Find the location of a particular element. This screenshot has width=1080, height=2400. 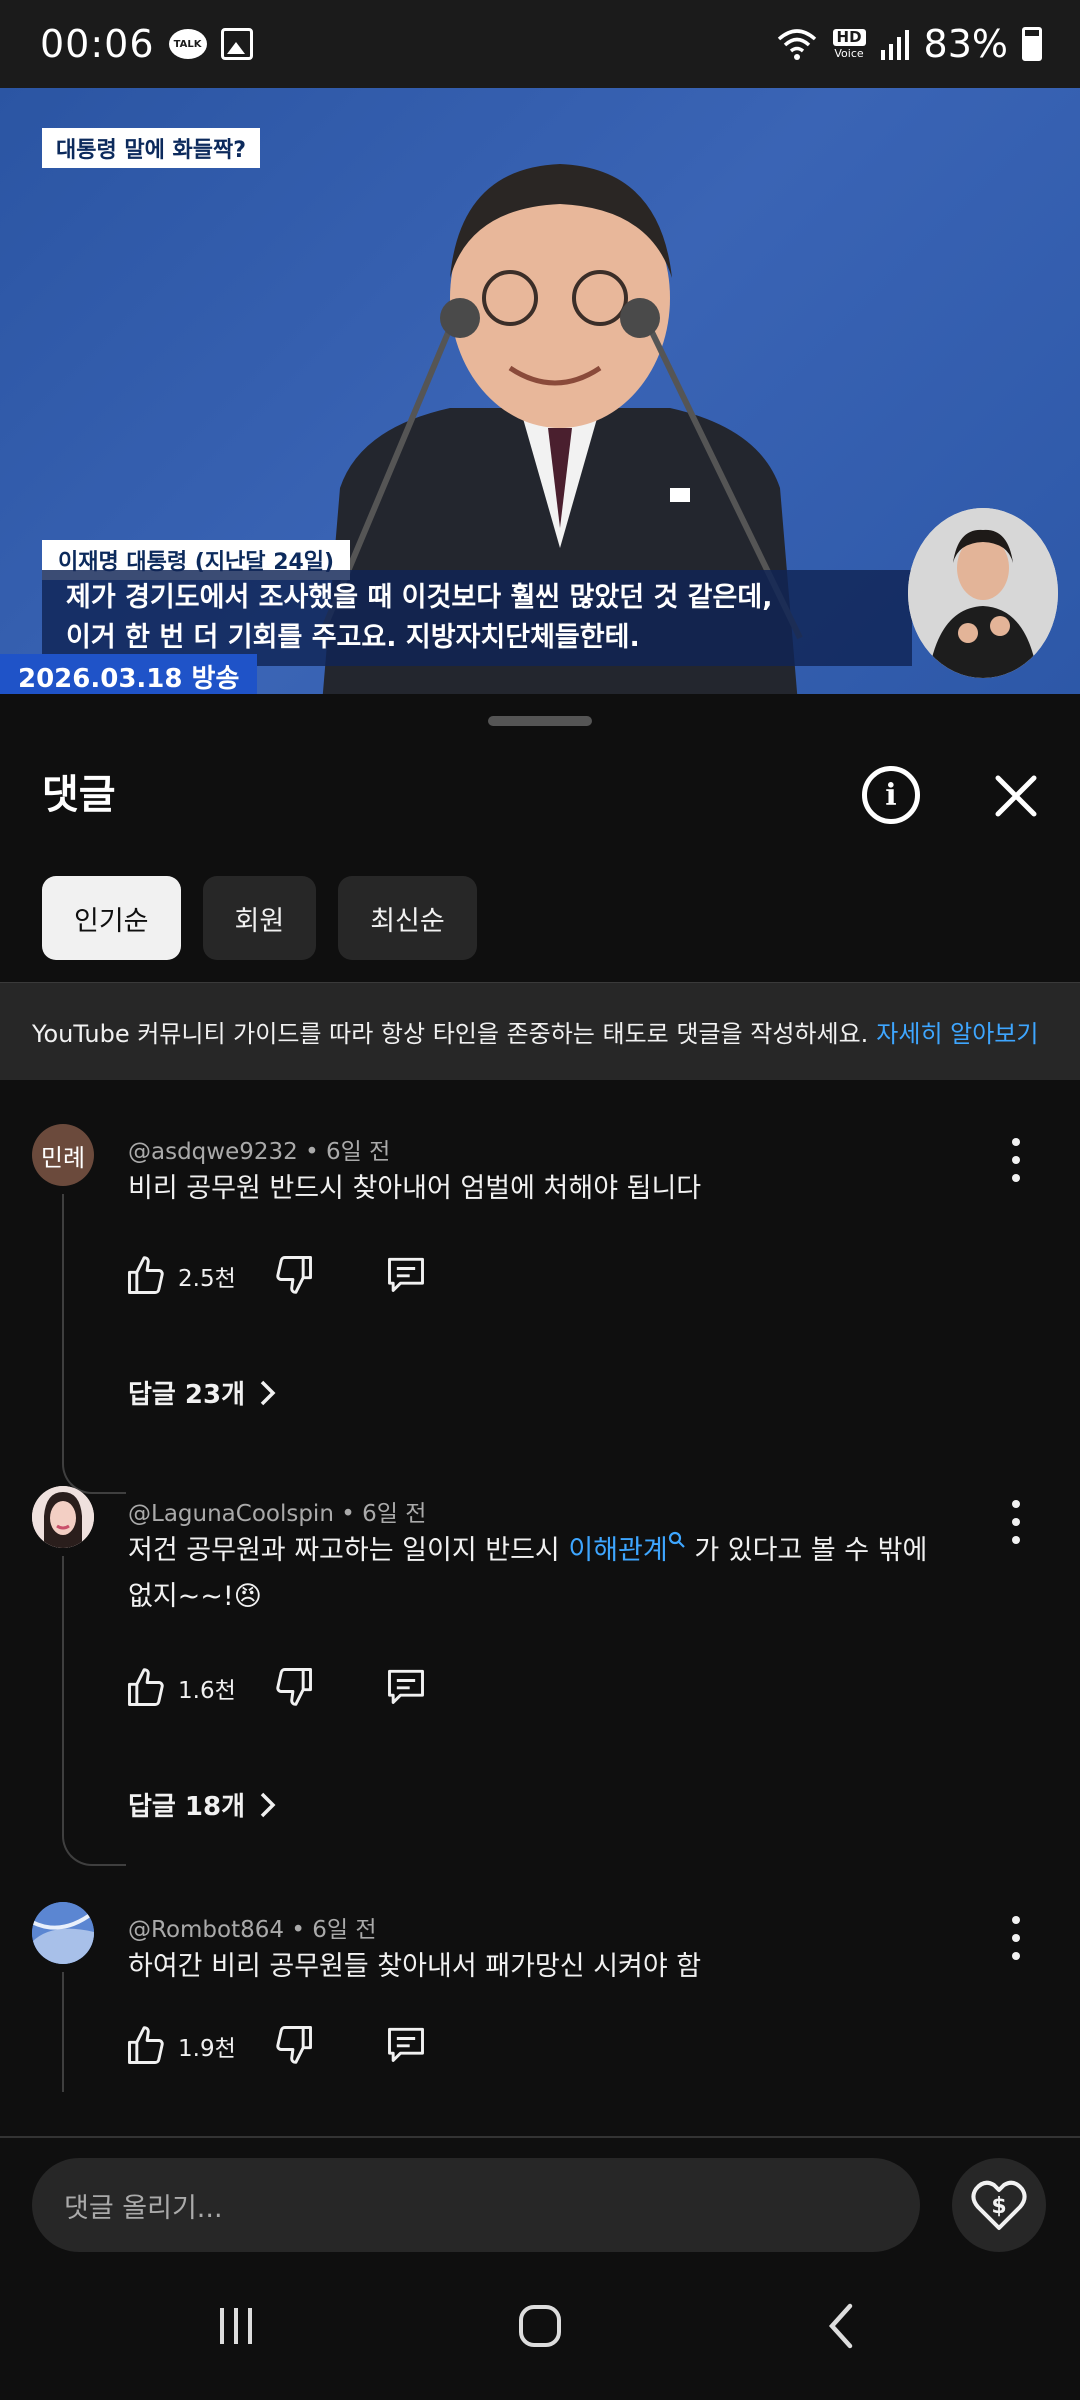

view-replies-button: 답글 23개 is located at coordinates (203, 1392).